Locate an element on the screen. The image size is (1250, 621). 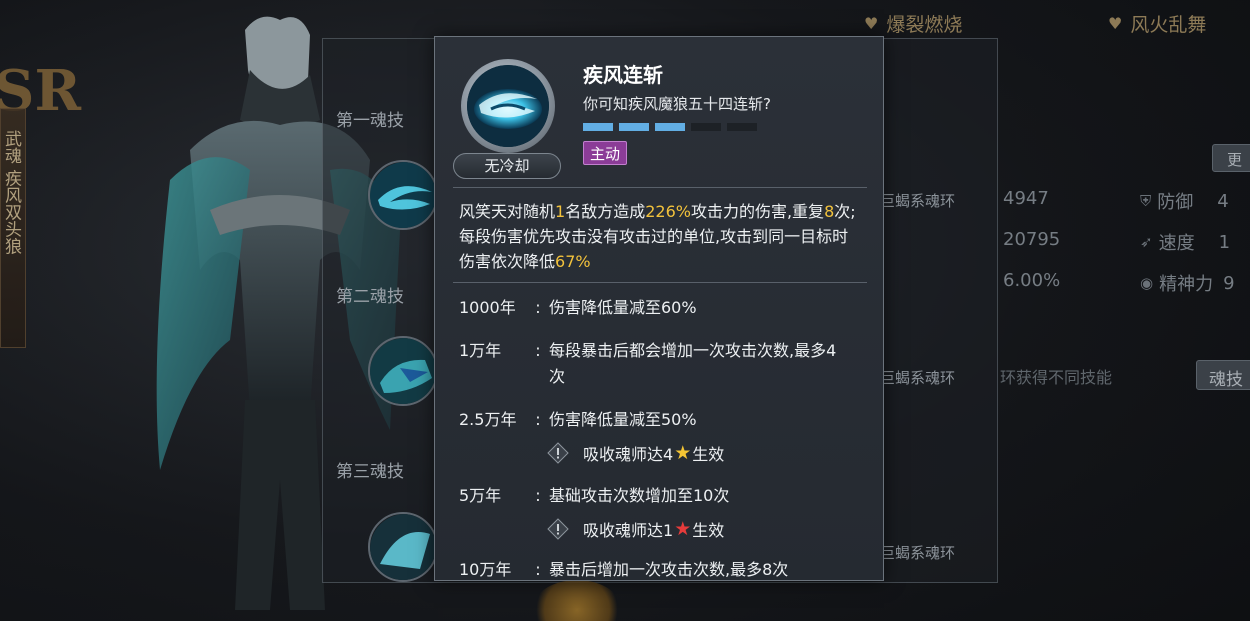
stat-value-1: 4947 is located at coordinates (1026, 198).